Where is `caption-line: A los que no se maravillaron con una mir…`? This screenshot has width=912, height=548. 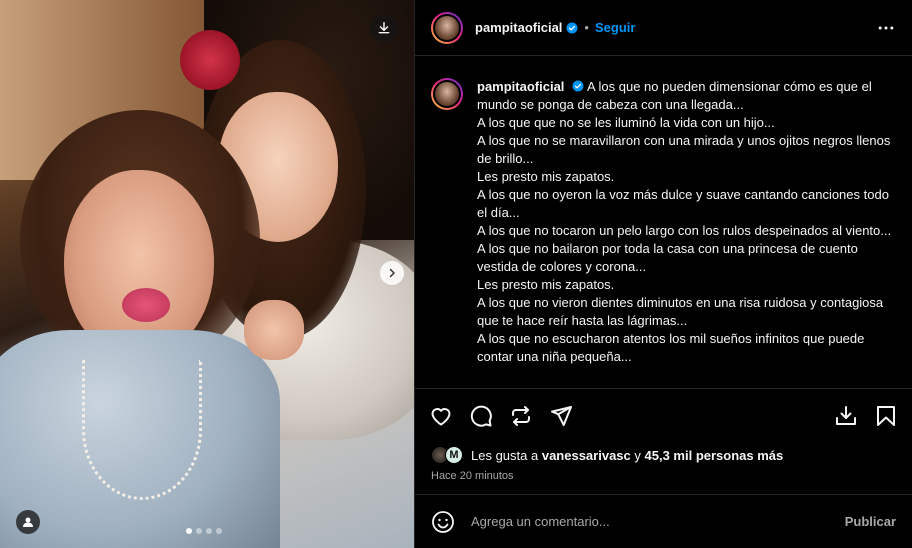
caption-line: A los que no se maravillaron con una mir… is located at coordinates (684, 149).